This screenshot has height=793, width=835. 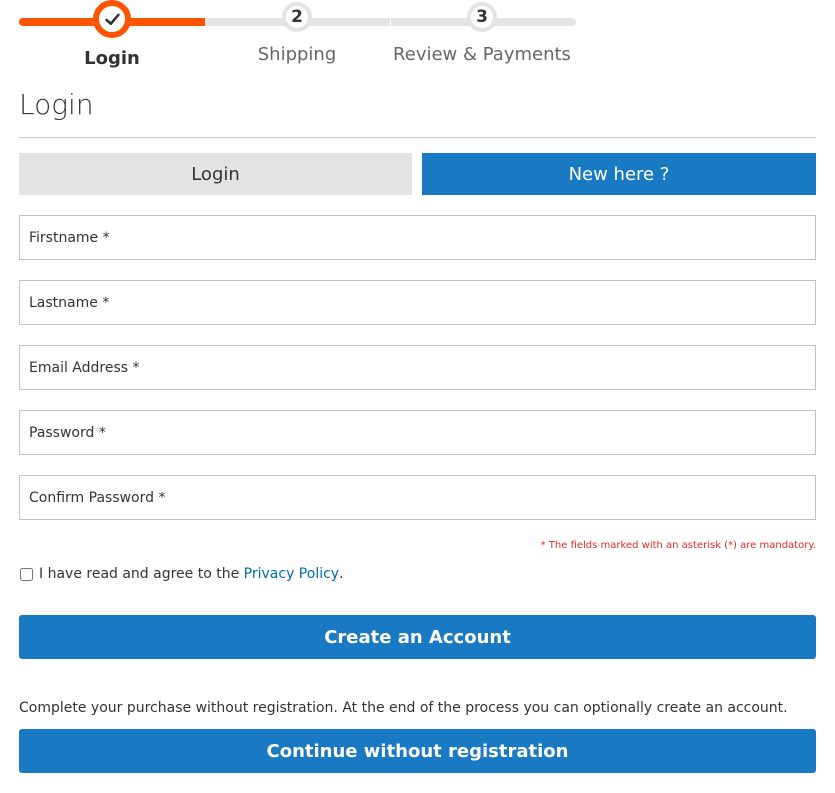 I want to click on progress-step-login: Login, so click(x=112, y=34).